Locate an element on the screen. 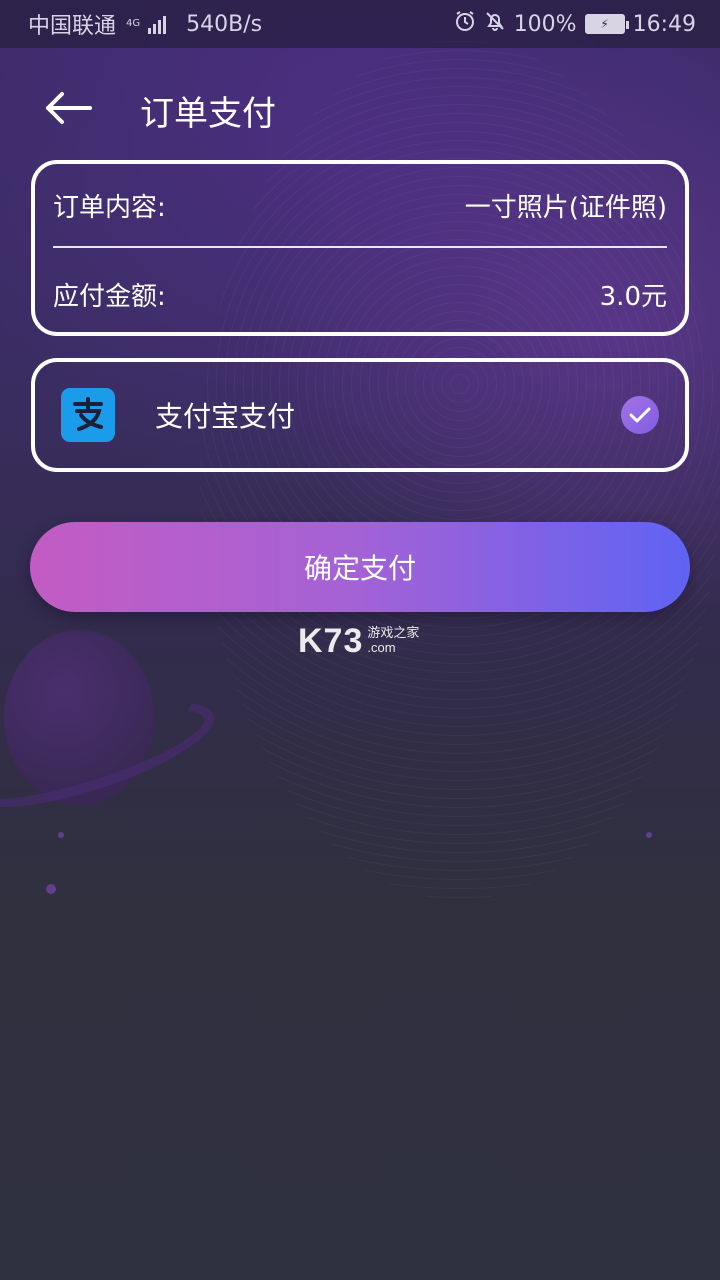 Image resolution: width=720 pixels, height=1280 pixels. app-header: 订单支付 is located at coordinates (360, 110).